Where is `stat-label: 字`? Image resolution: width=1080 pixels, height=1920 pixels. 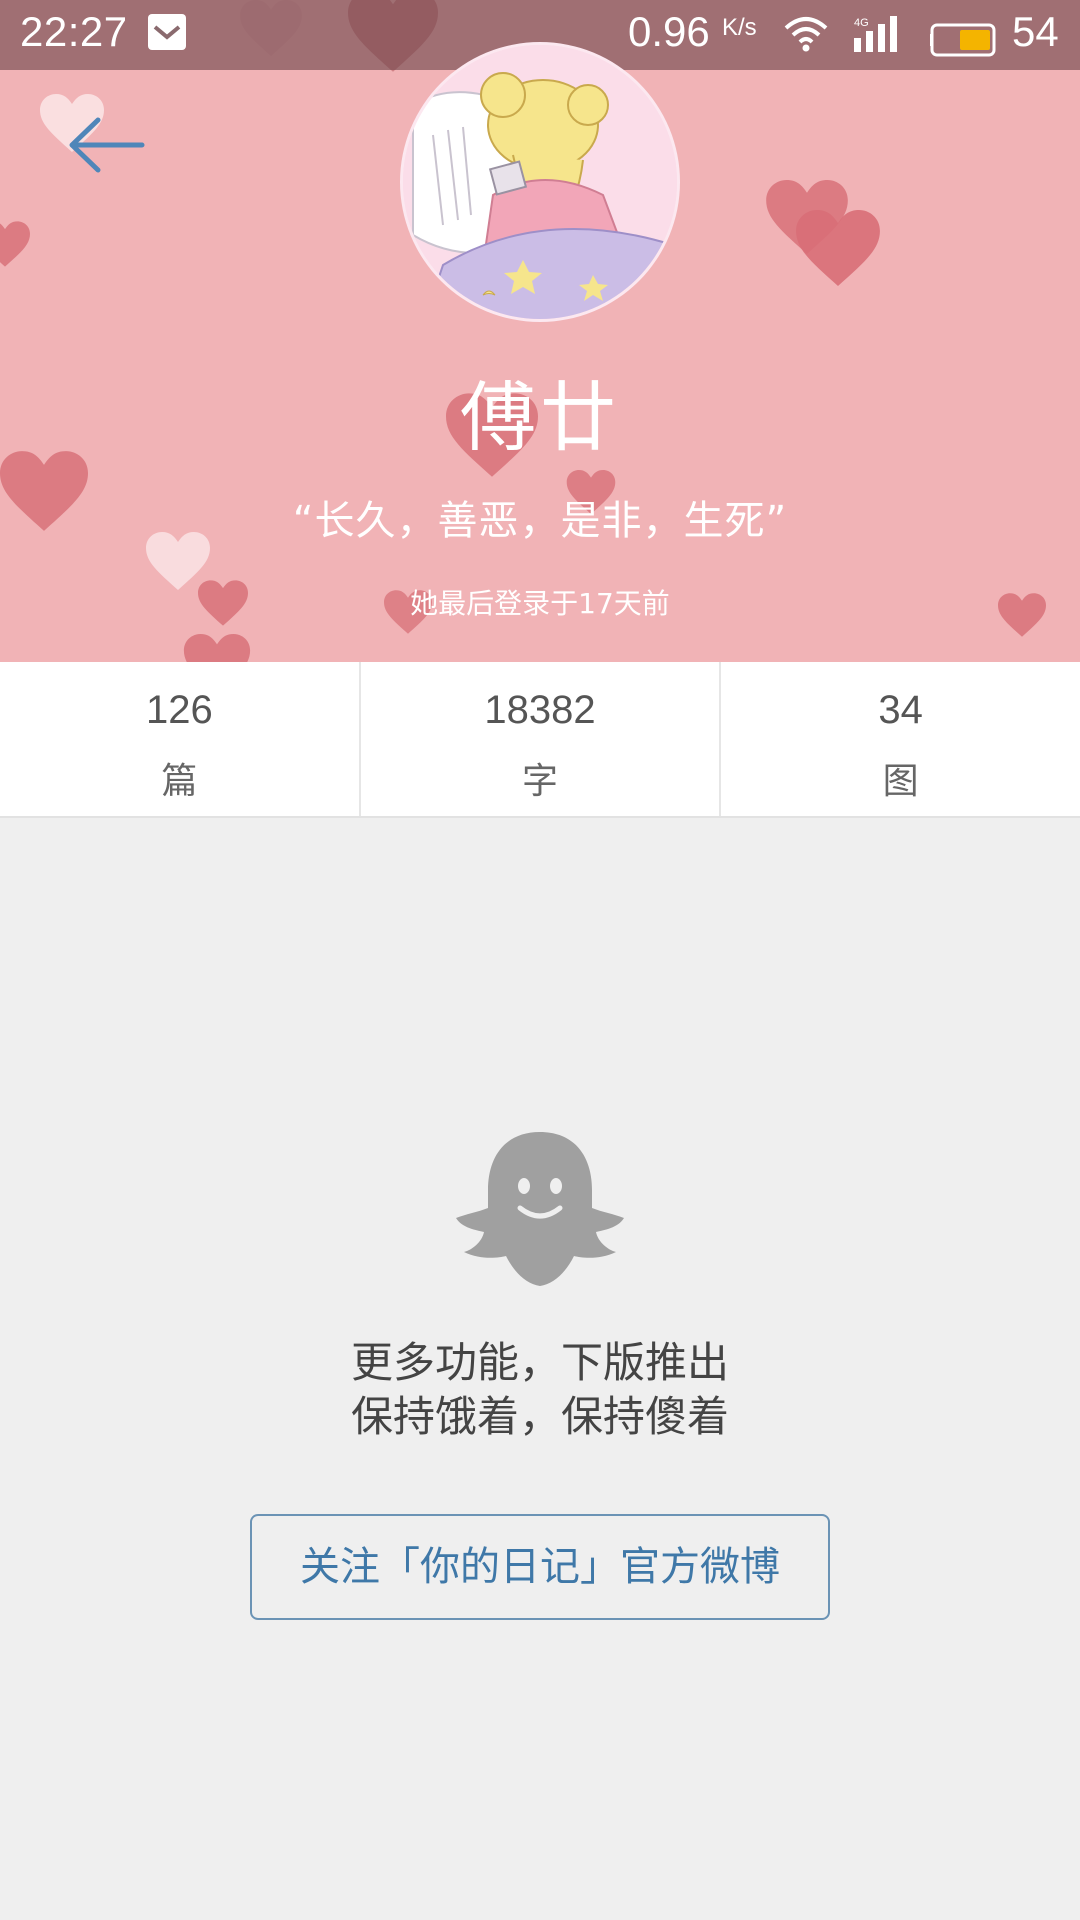 stat-label: 字 is located at coordinates (540, 781).